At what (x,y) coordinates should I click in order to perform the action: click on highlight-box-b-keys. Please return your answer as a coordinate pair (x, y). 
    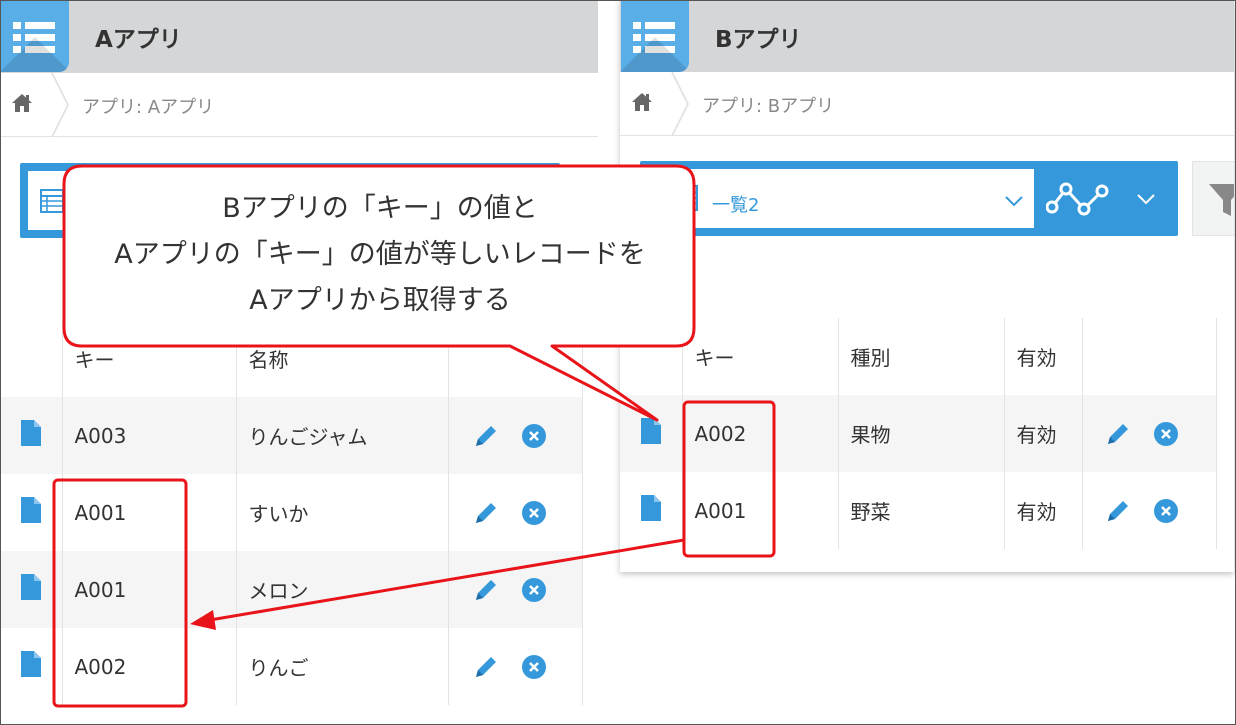
    Looking at the image, I should click on (729, 479).